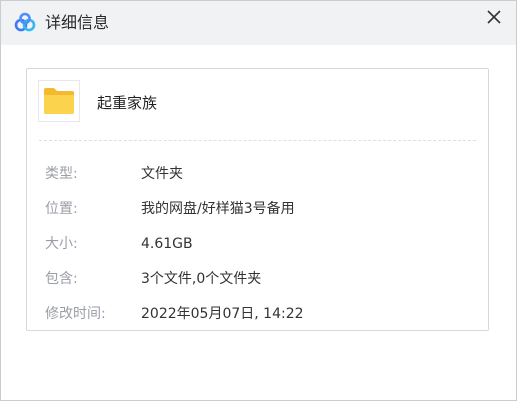  I want to click on detail-label: 大小:, so click(61, 244).